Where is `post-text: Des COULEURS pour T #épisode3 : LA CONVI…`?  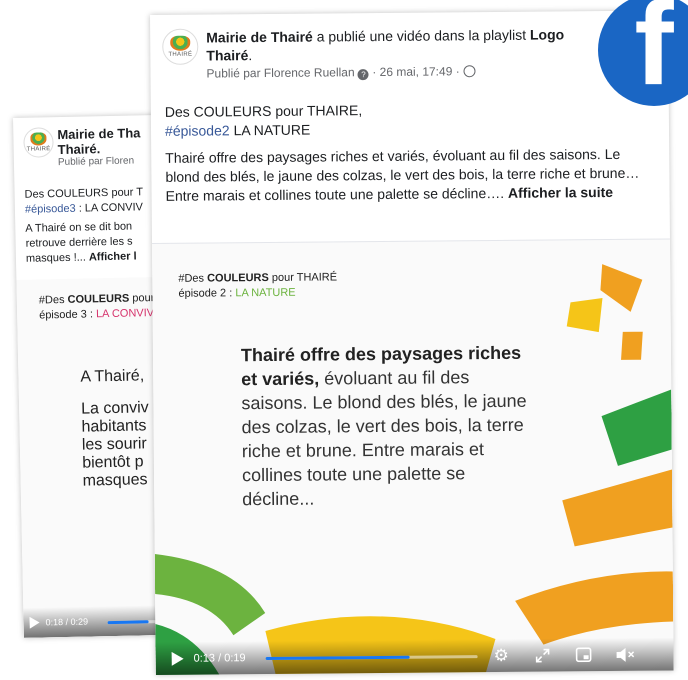
post-text: Des COULEURS pour T #épisode3 : LA CONVI… is located at coordinates (84, 225).